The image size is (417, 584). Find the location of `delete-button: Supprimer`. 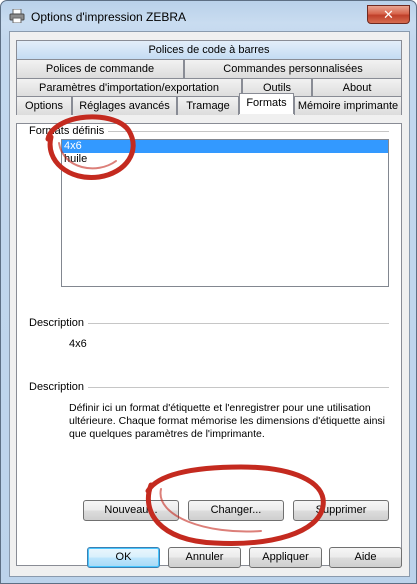

delete-button: Supprimer is located at coordinates (341, 510).